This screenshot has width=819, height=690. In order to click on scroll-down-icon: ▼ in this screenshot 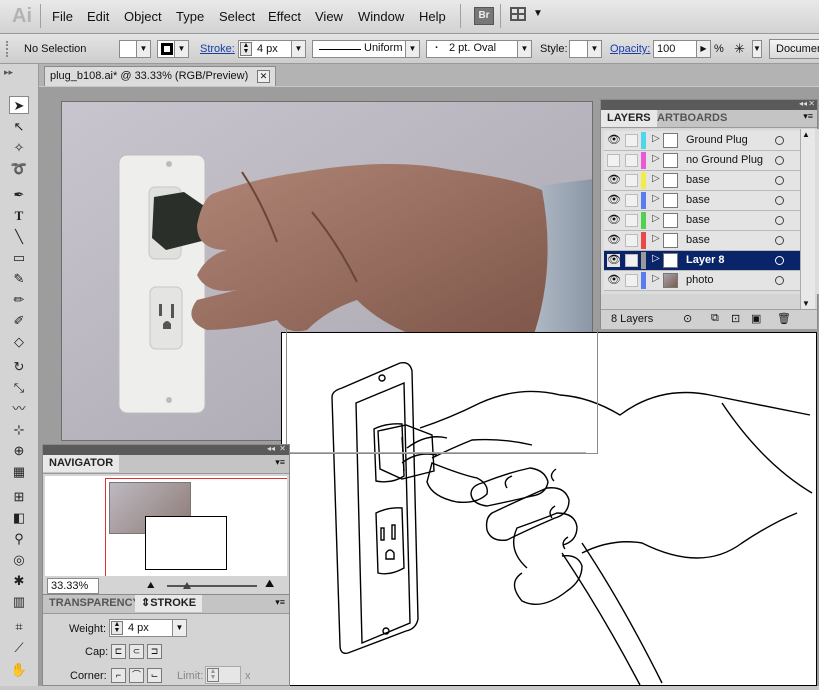, I will do `click(806, 303)`.